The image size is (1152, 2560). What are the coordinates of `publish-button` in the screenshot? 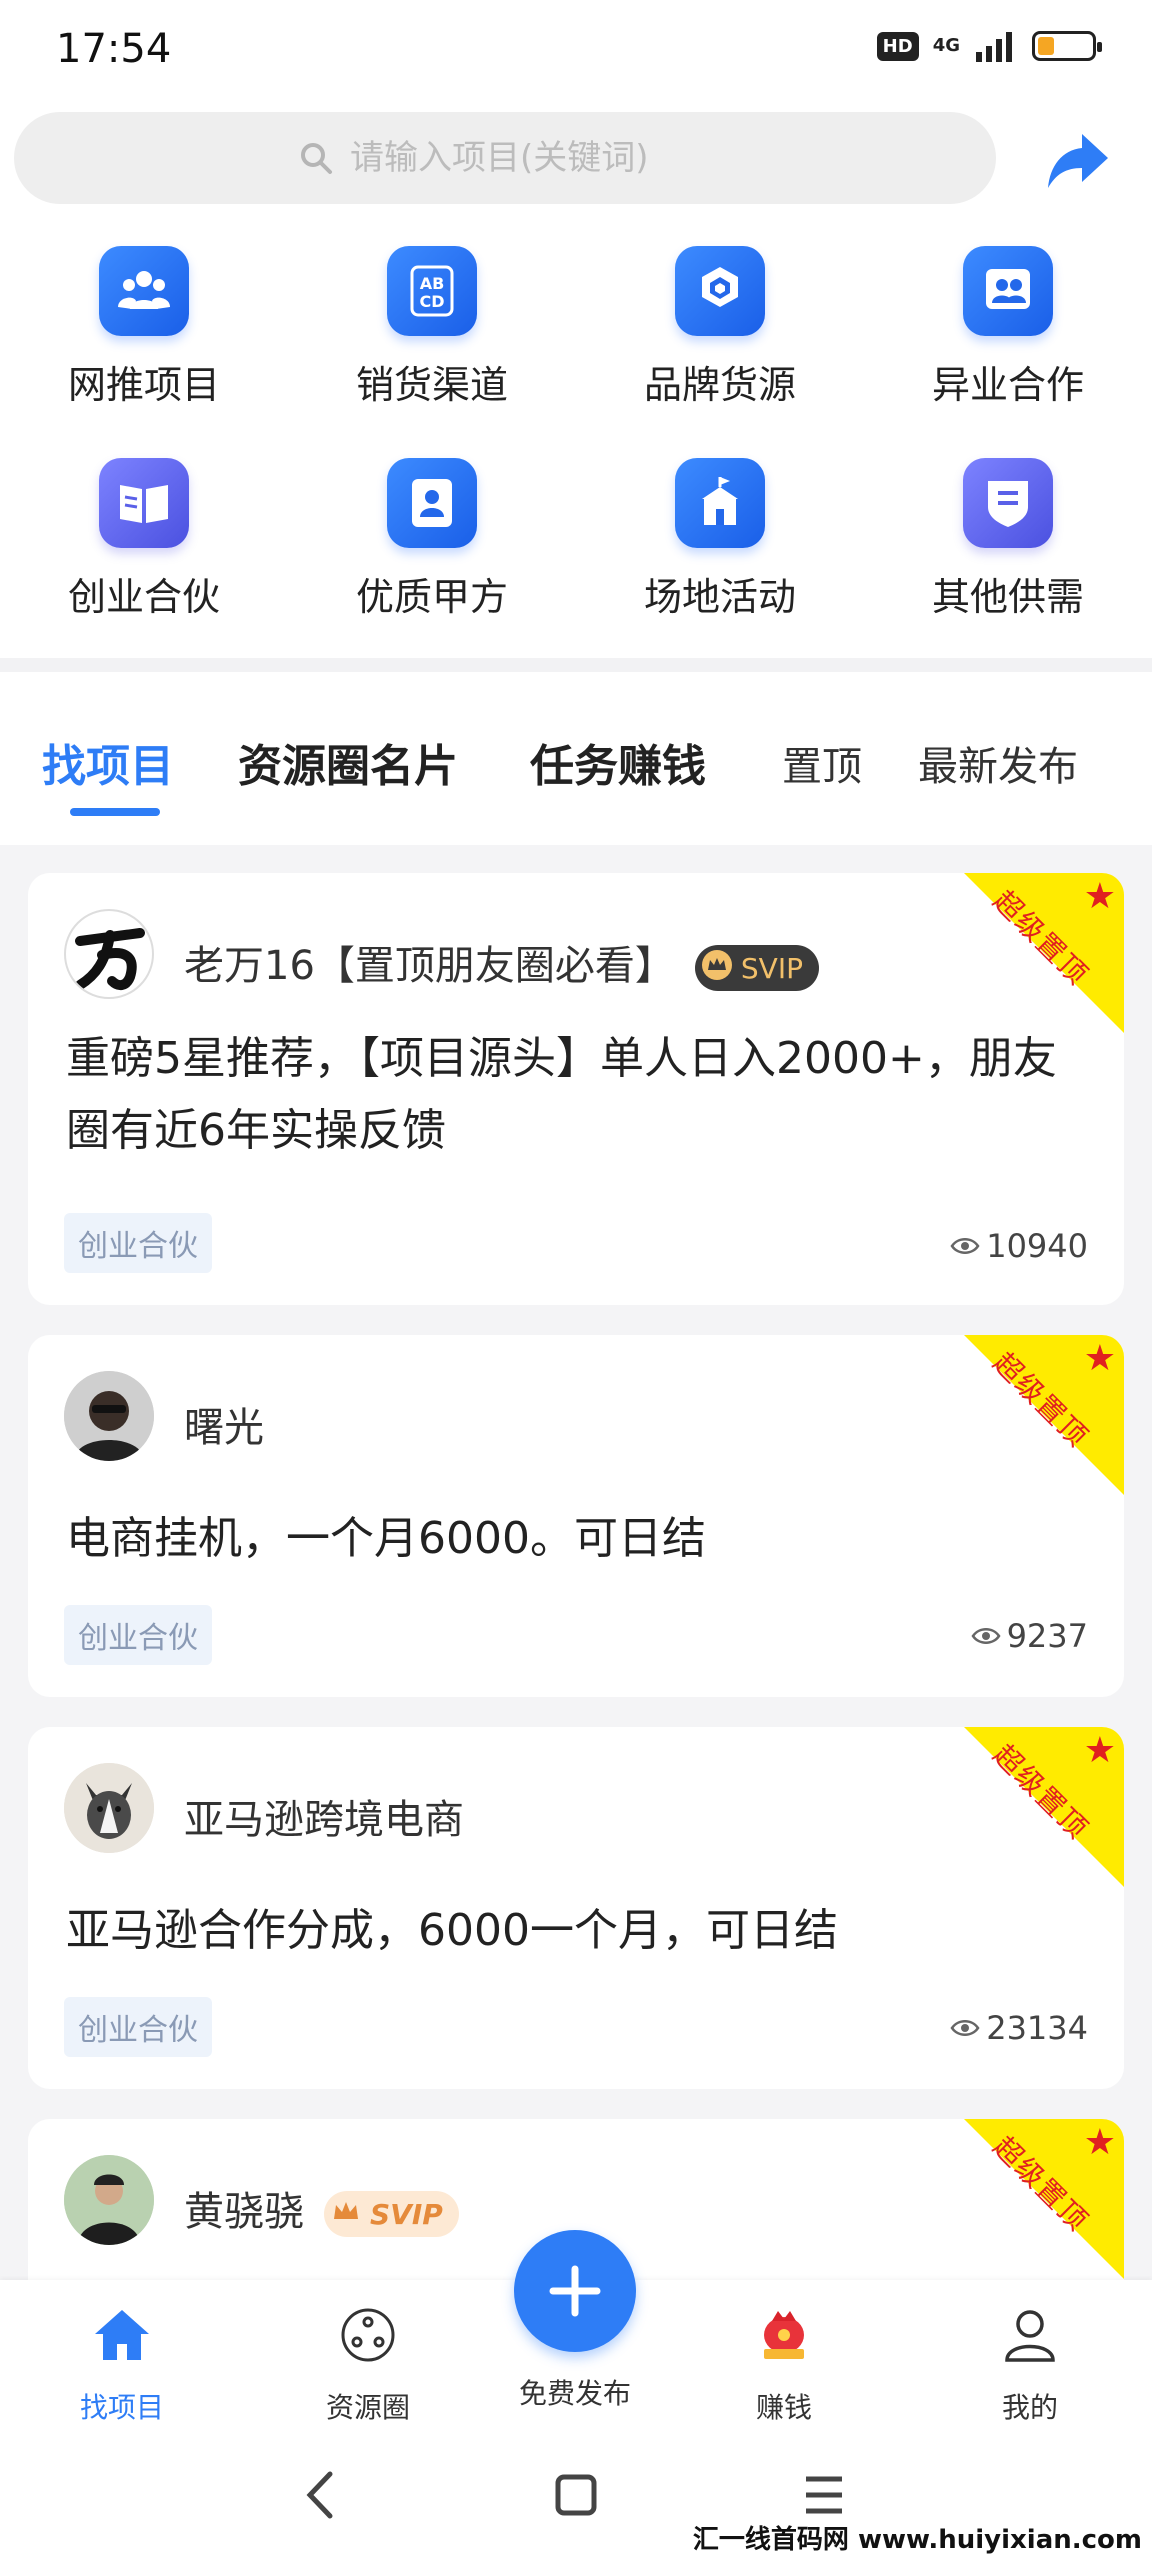 It's located at (575, 2291).